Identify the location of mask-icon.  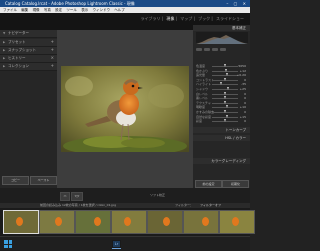
(223, 49).